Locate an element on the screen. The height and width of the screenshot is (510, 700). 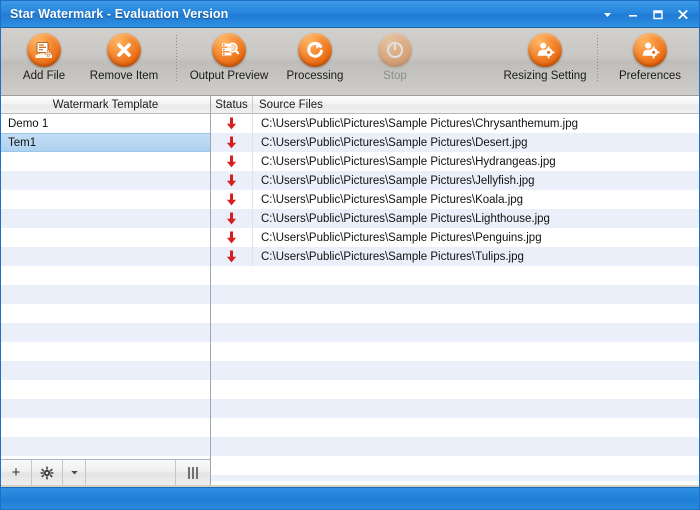
watermark-template-header-label: Watermark Template is located at coordinates (105, 104).